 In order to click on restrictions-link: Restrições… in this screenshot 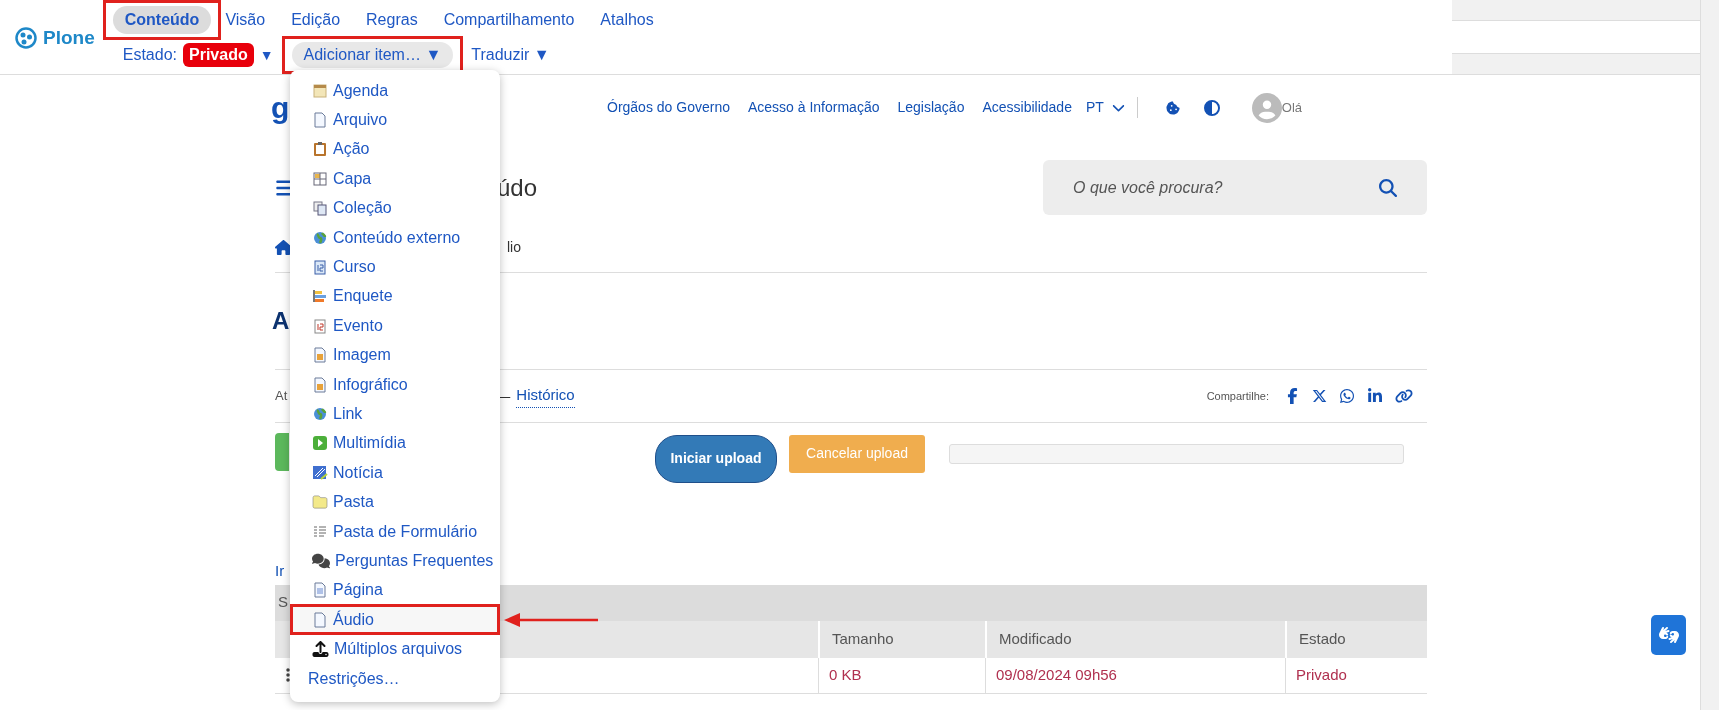, I will do `click(395, 678)`.